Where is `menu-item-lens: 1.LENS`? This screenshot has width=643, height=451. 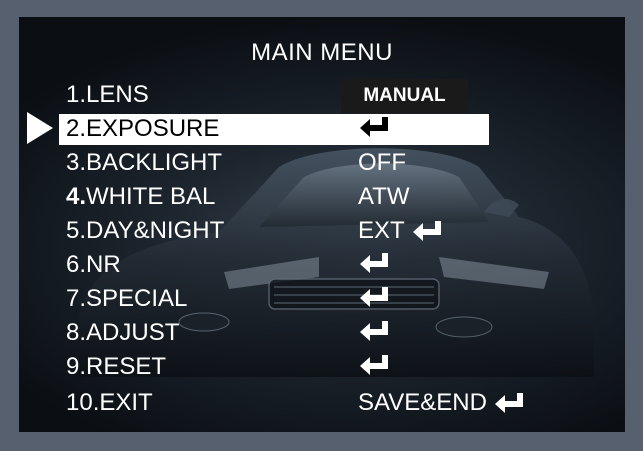
menu-item-lens: 1.LENS is located at coordinates (322, 95).